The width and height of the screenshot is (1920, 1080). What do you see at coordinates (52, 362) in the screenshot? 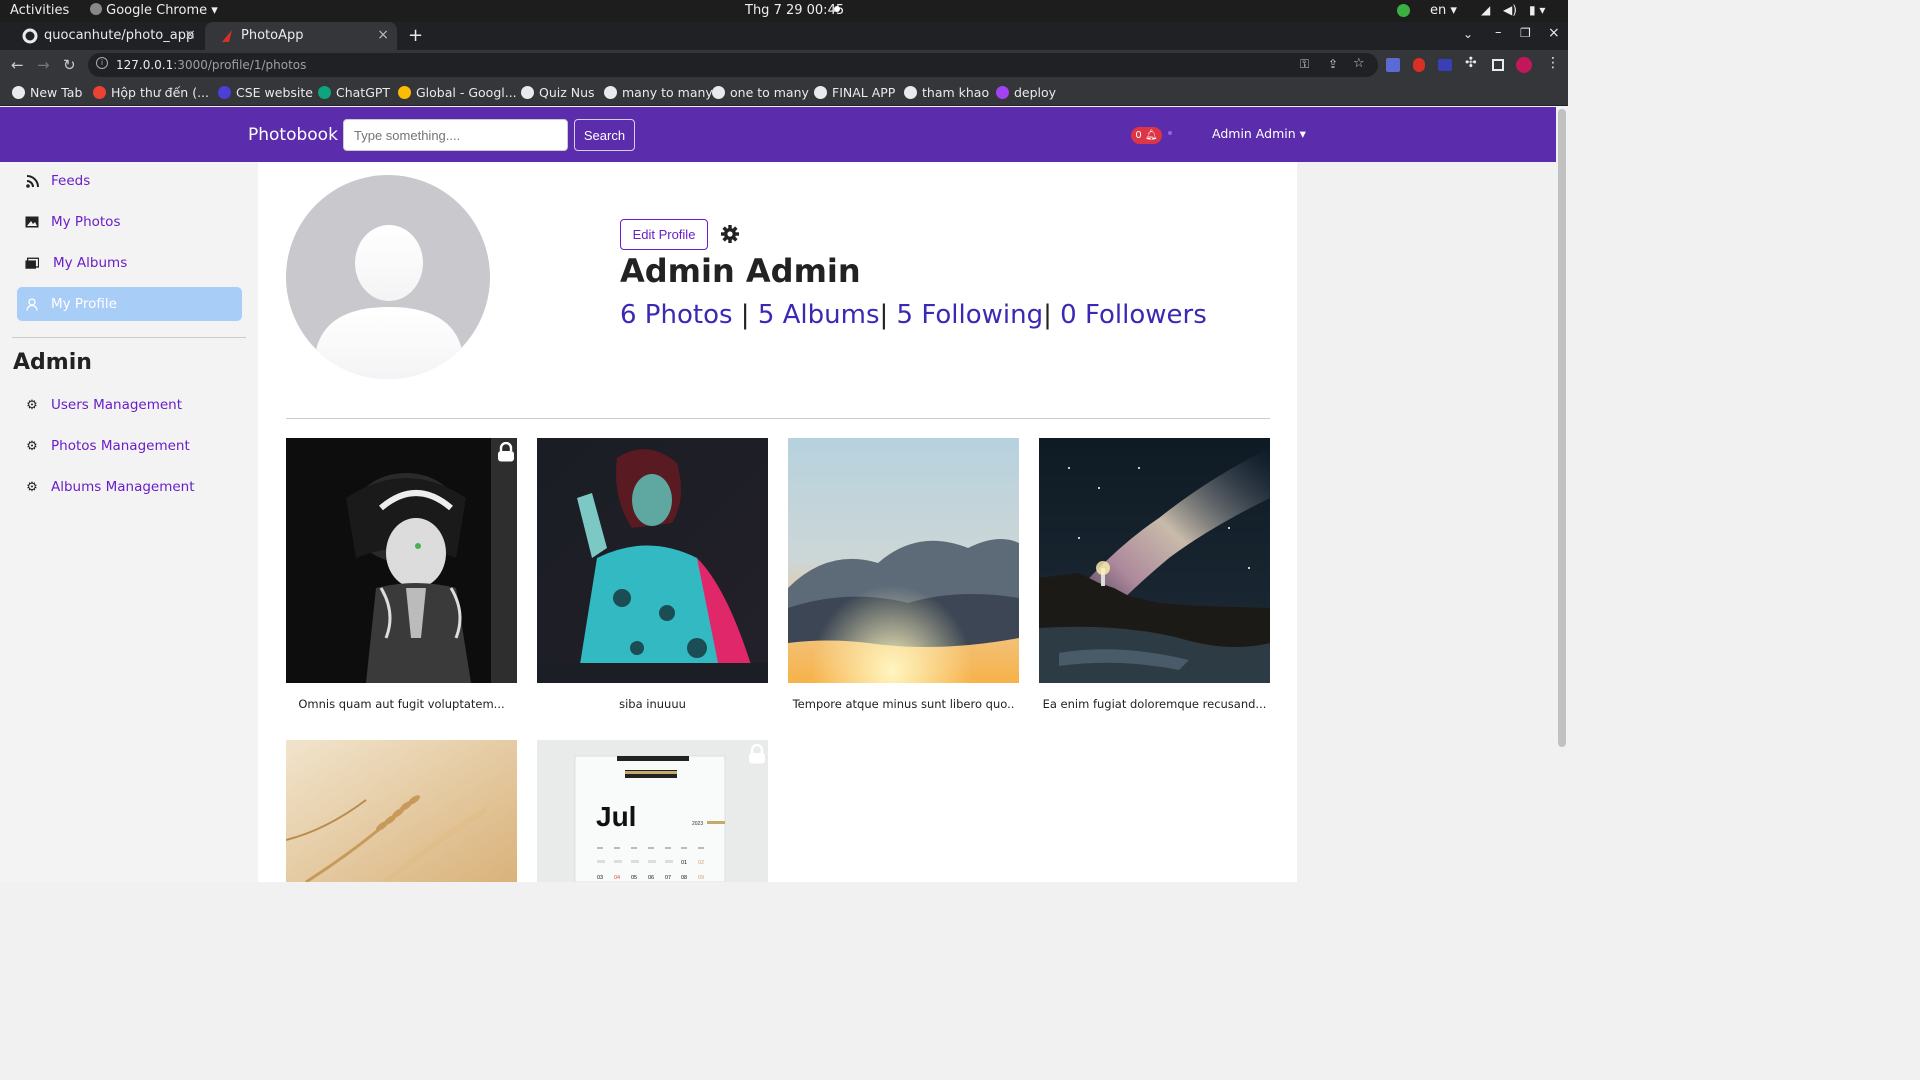
I see `admin-heading: Admin` at bounding box center [52, 362].